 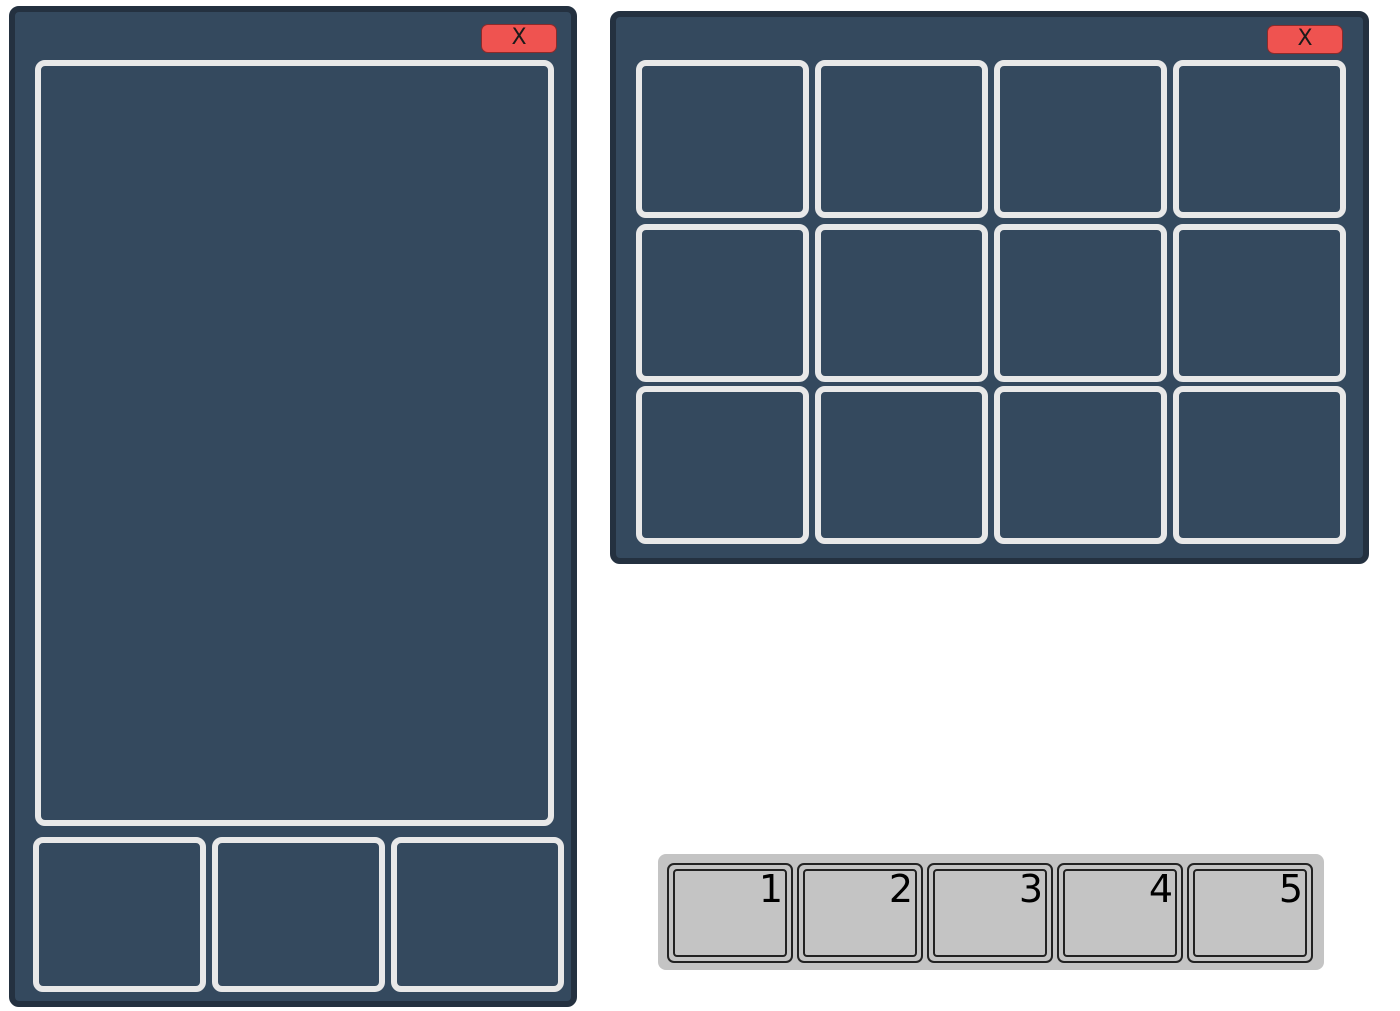 I want to click on right-panel-close-button: X, so click(x=1305, y=39).